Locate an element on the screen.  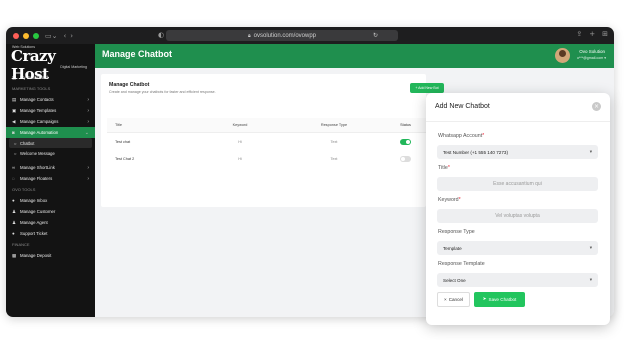
save-chatbot-button: ➤ Save Chatbot is located at coordinates (499, 299).